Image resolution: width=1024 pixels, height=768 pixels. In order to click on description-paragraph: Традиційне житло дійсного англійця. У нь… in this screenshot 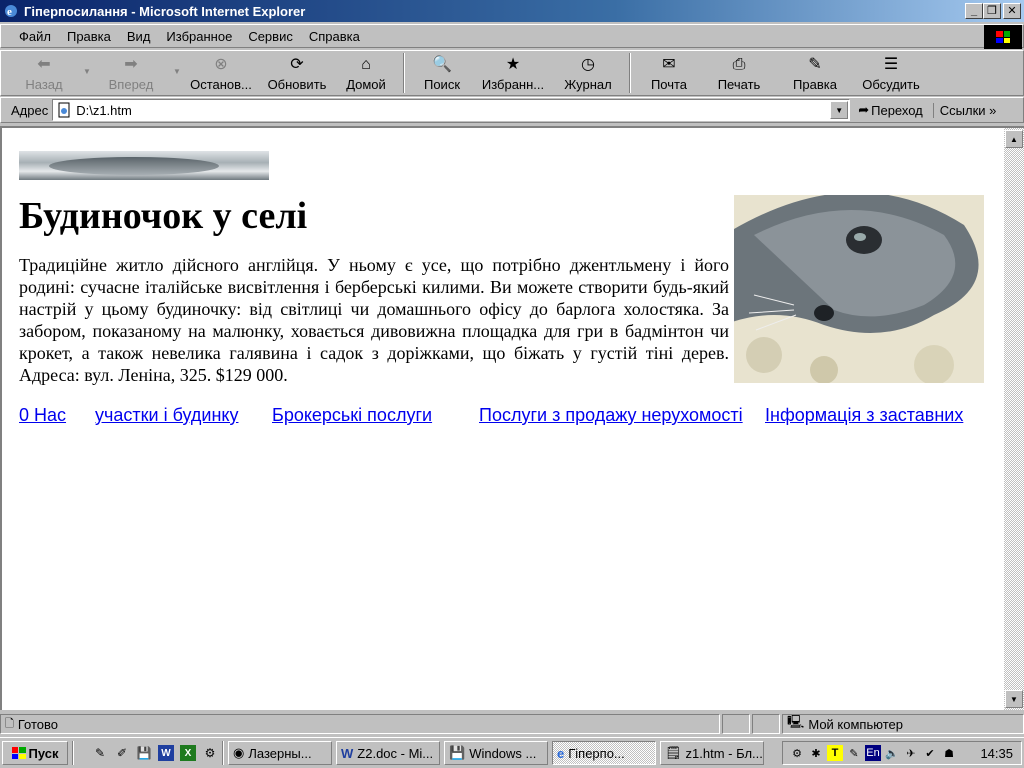, I will do `click(374, 320)`.